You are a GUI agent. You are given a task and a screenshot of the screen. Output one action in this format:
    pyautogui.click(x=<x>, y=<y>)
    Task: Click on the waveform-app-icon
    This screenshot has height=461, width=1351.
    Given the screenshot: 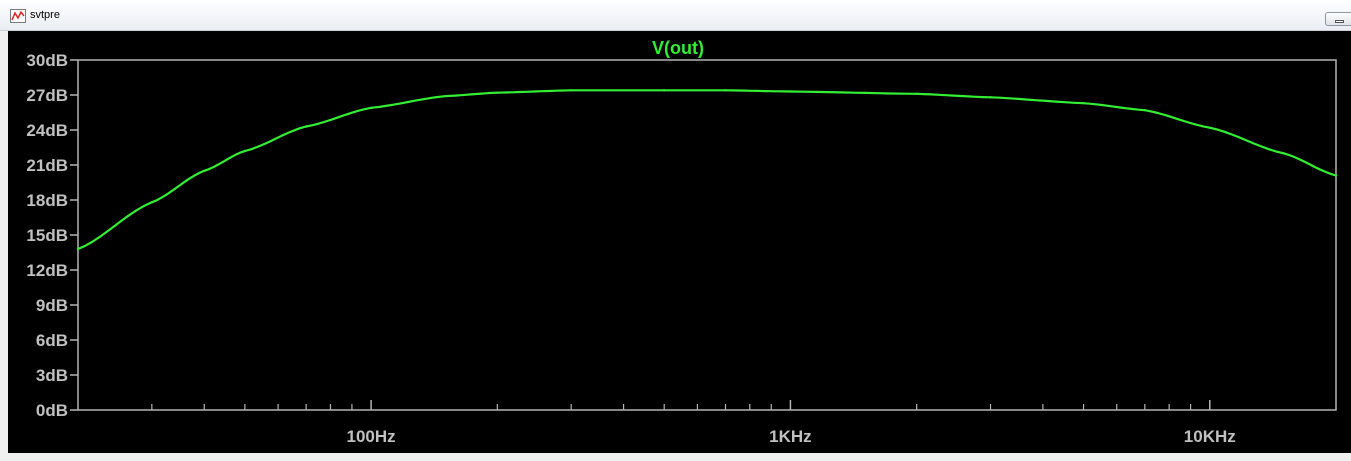 What is the action you would take?
    pyautogui.click(x=18, y=16)
    